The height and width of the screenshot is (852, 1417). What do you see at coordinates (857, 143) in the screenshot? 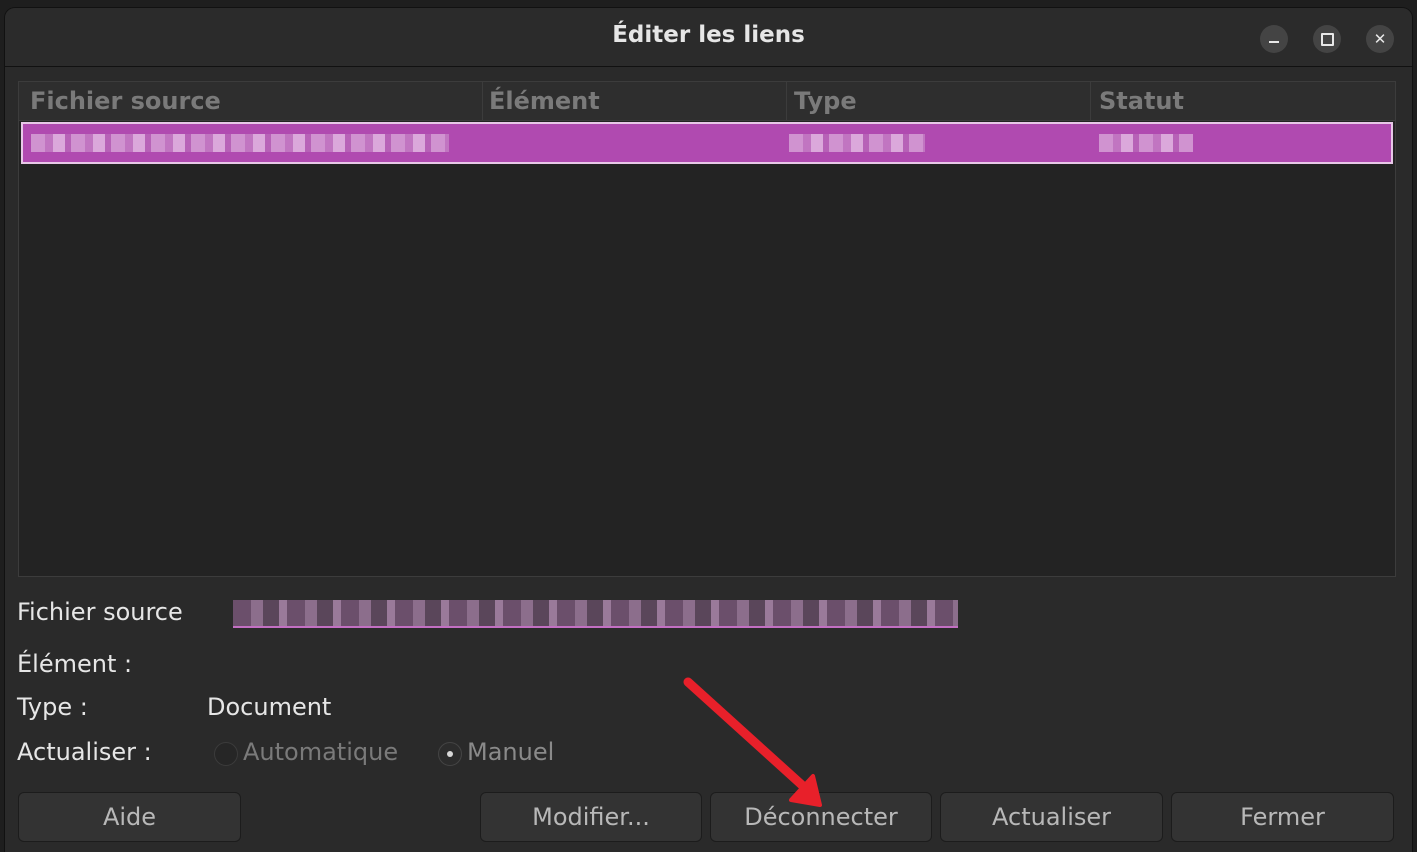
I see `redacted-type` at bounding box center [857, 143].